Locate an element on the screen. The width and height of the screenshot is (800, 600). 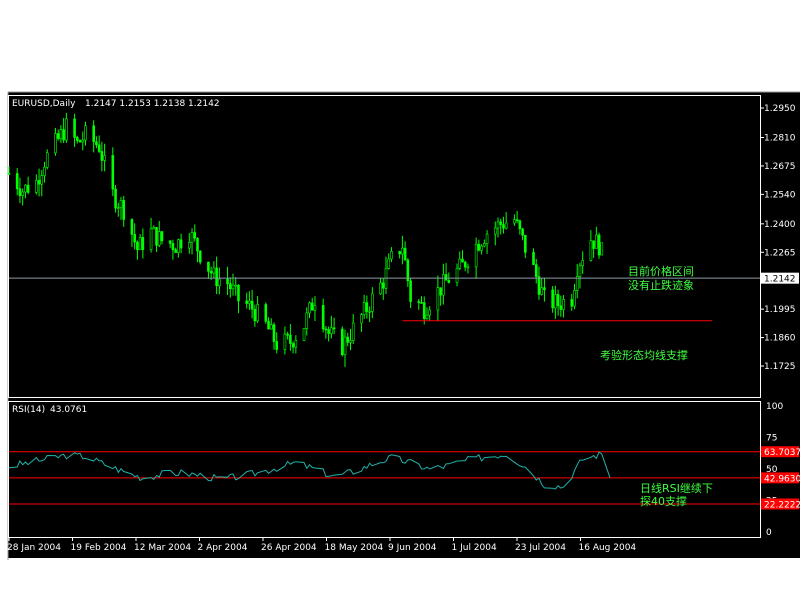
price-note-line2: 没有止跌迹象 is located at coordinates (661, 285).